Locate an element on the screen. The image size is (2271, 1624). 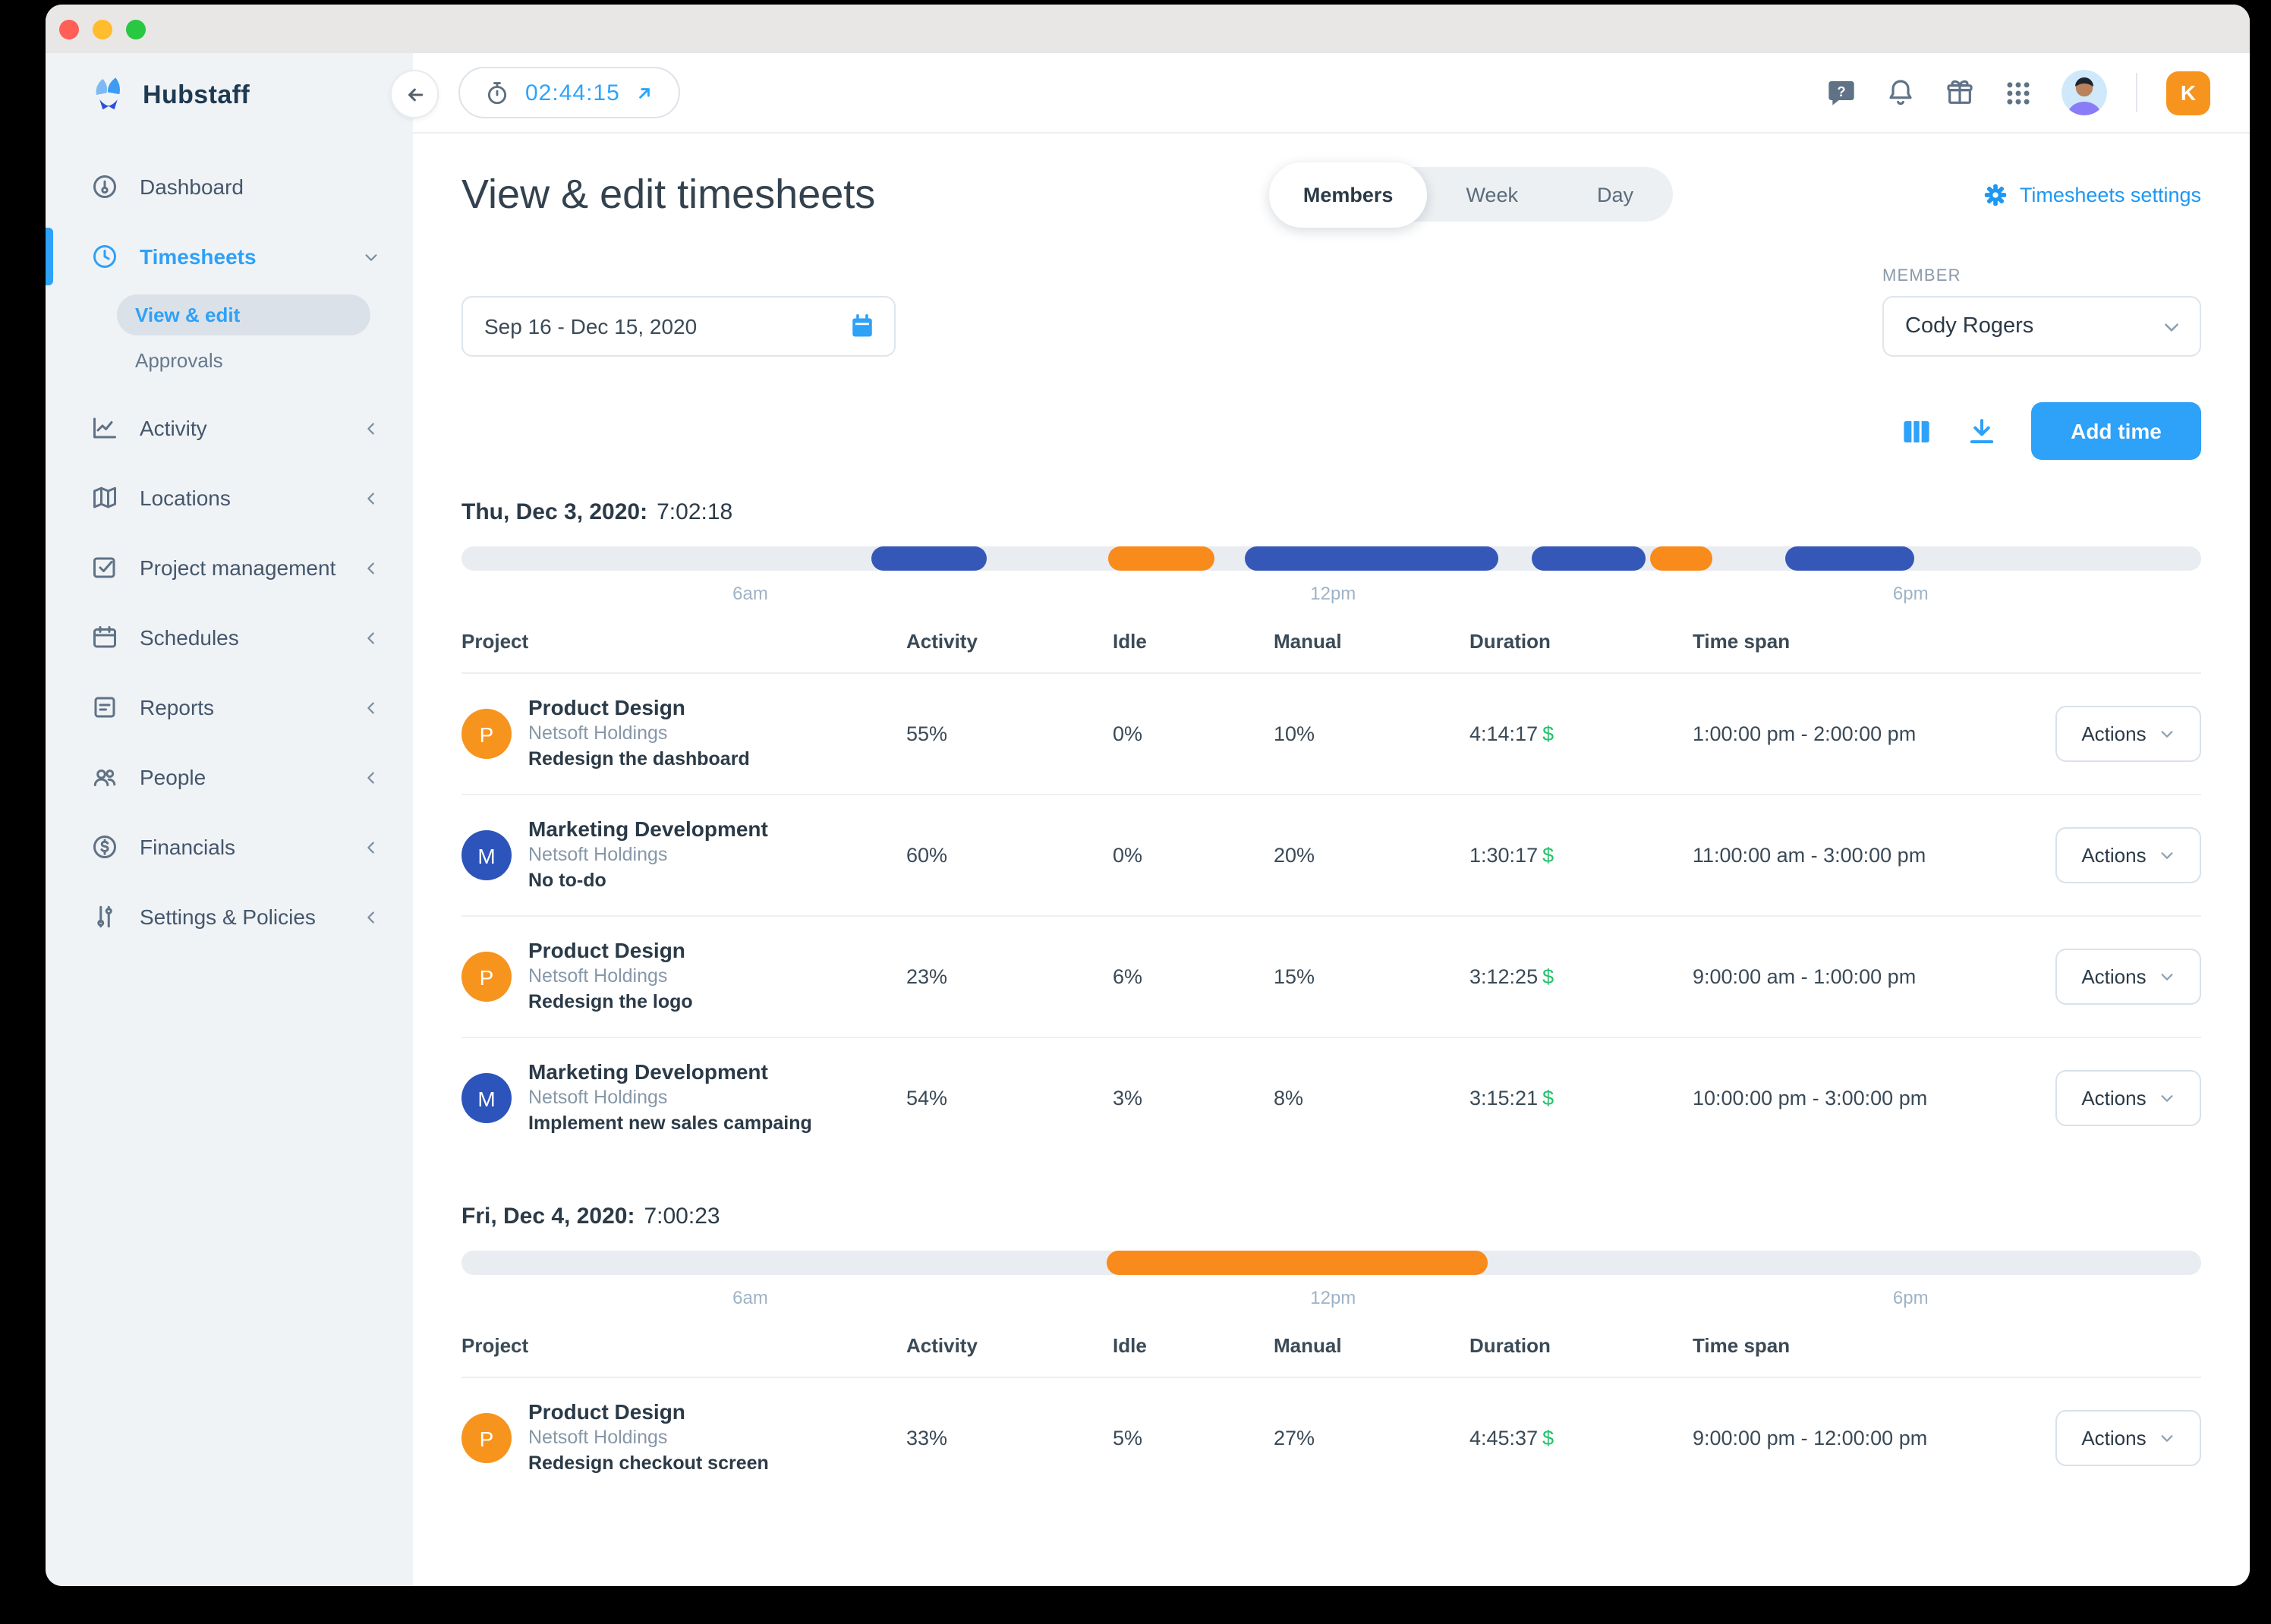
col-project: Project is located at coordinates (495, 1345).